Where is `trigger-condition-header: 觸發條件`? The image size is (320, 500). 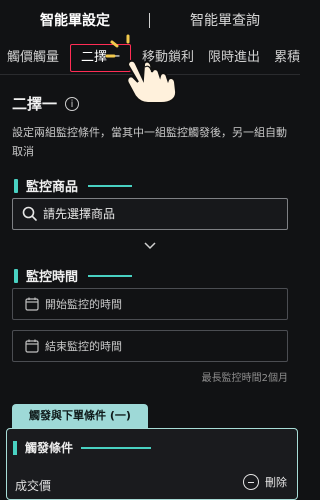
trigger-condition-header: 觸發條件 is located at coordinates (82, 447).